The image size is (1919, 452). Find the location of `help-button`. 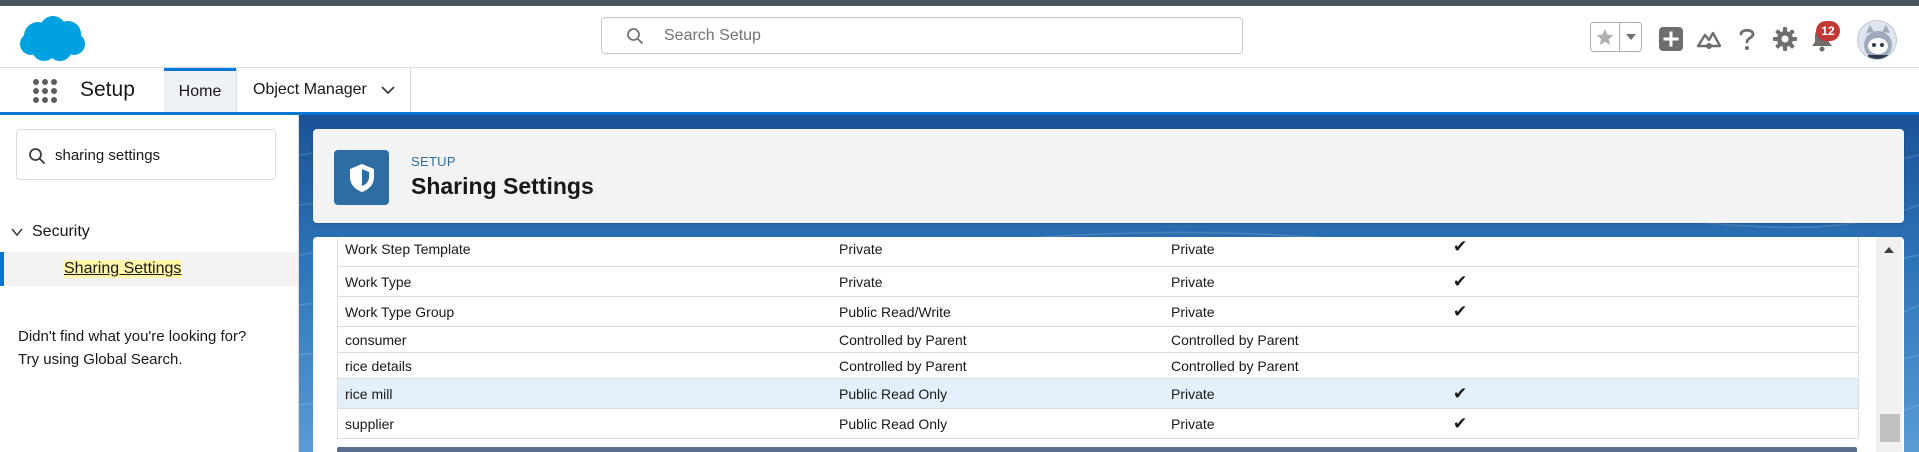

help-button is located at coordinates (1747, 39).